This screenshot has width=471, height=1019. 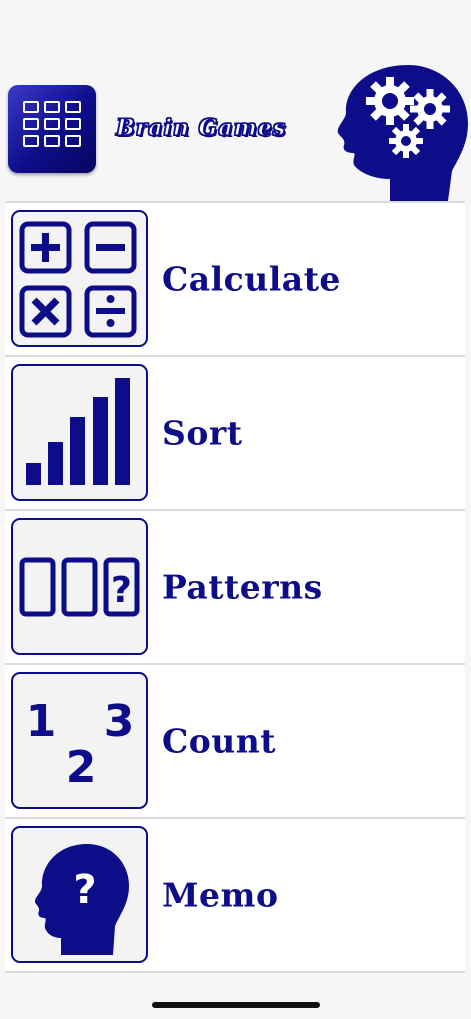 I want to click on menu-item-memo: ? Memo, so click(x=235, y=896).